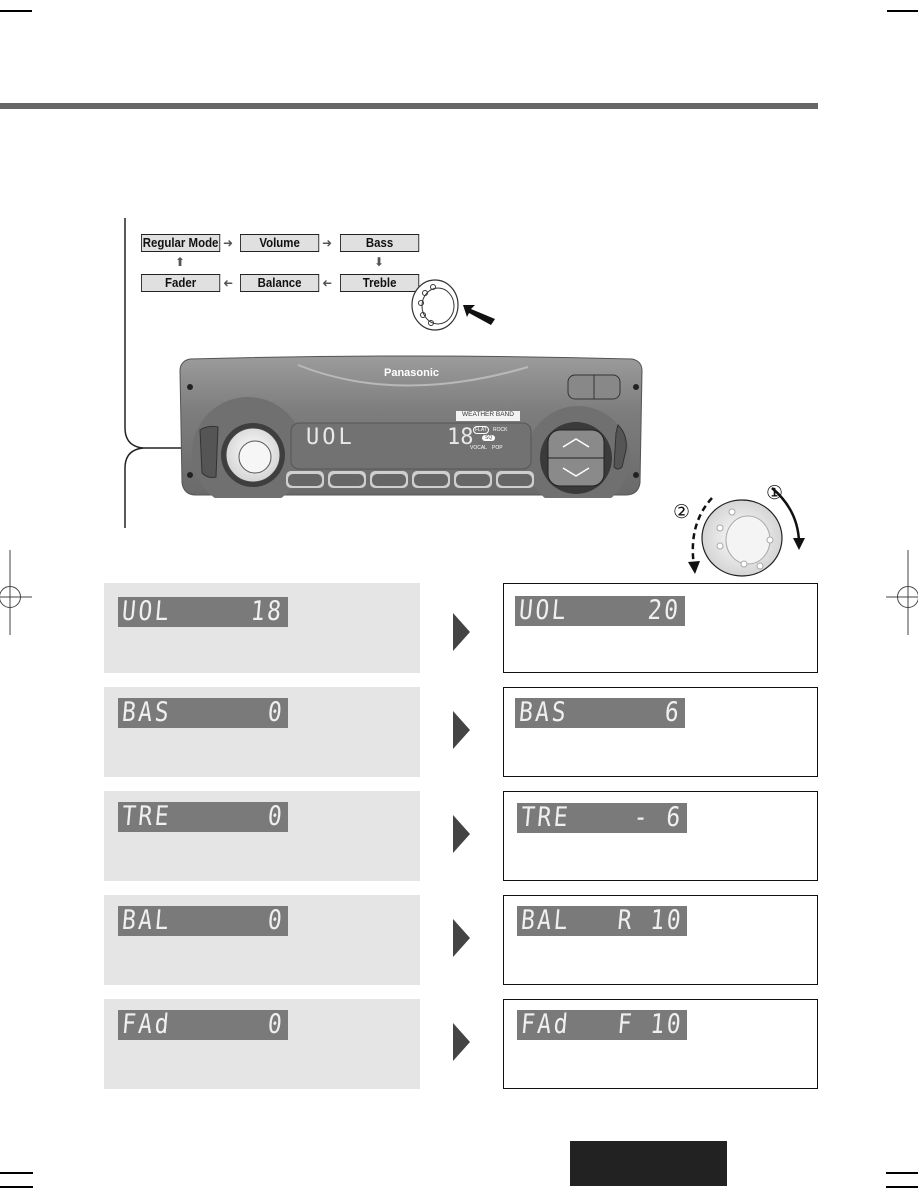 This screenshot has height=1188, width=918. What do you see at coordinates (489, 438) in the screenshot?
I see `eq-center-sq: SQ` at bounding box center [489, 438].